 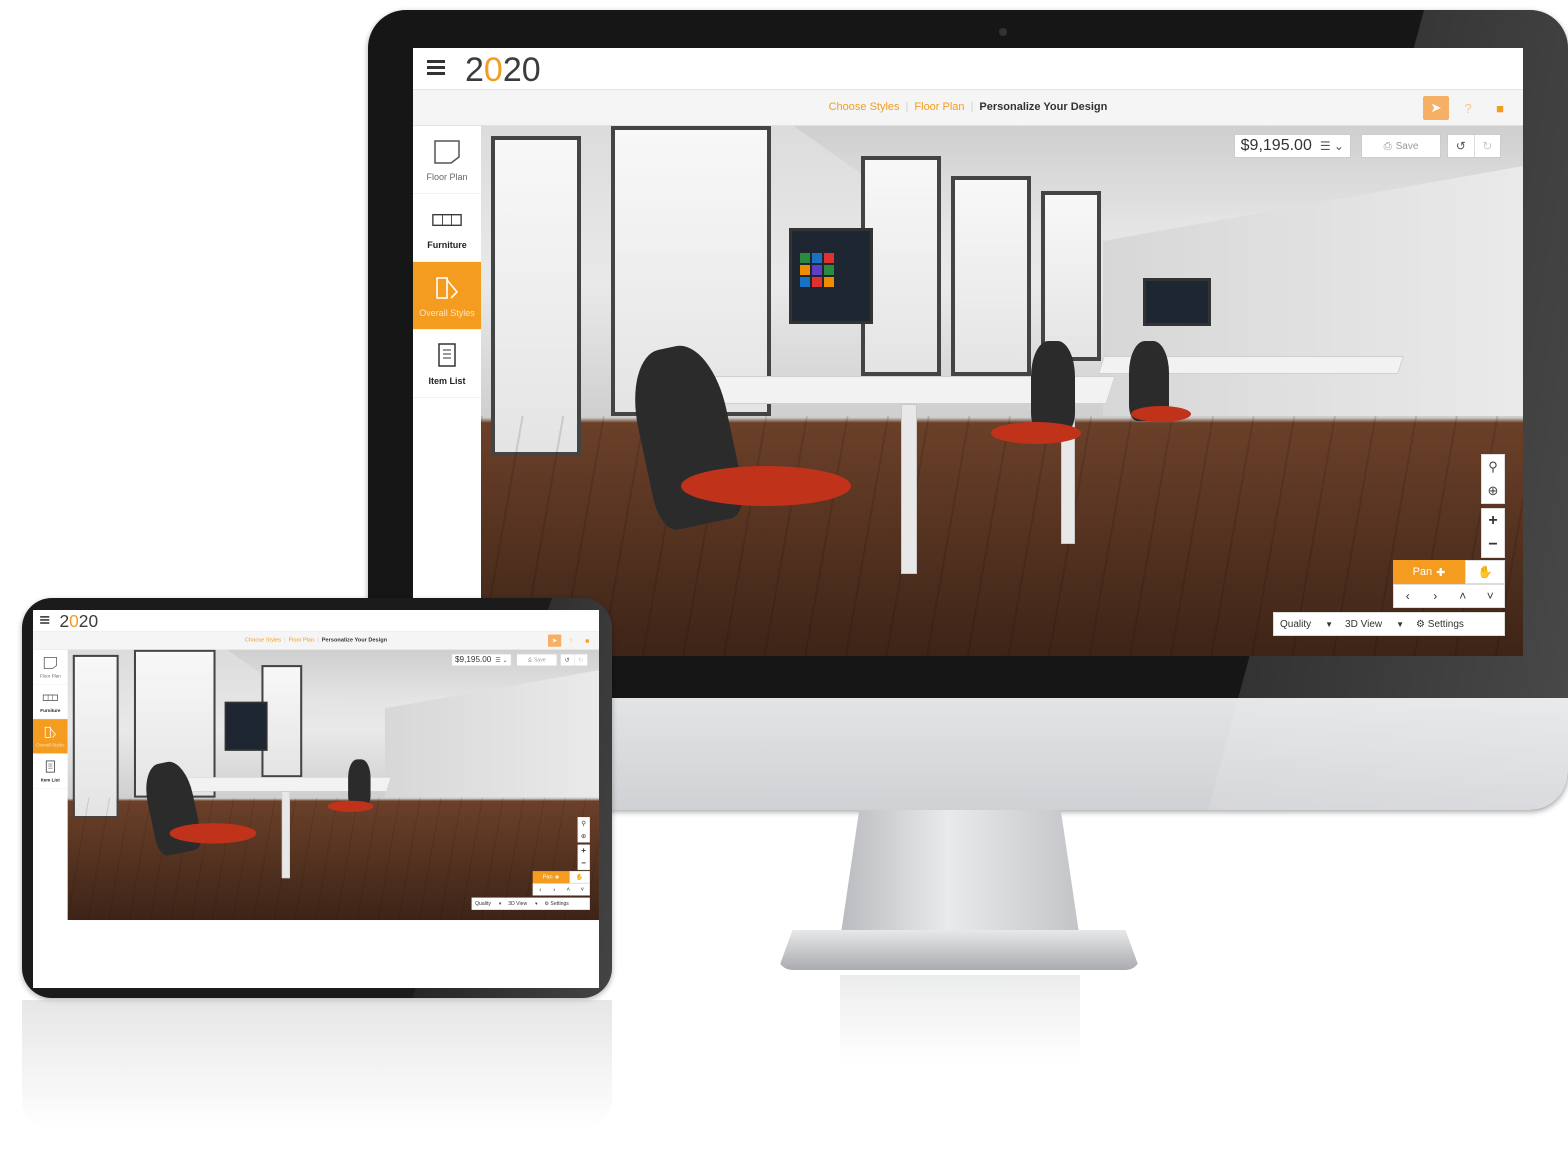 I want to click on location-controls: ⚲ ⊕, so click(x=583, y=830).